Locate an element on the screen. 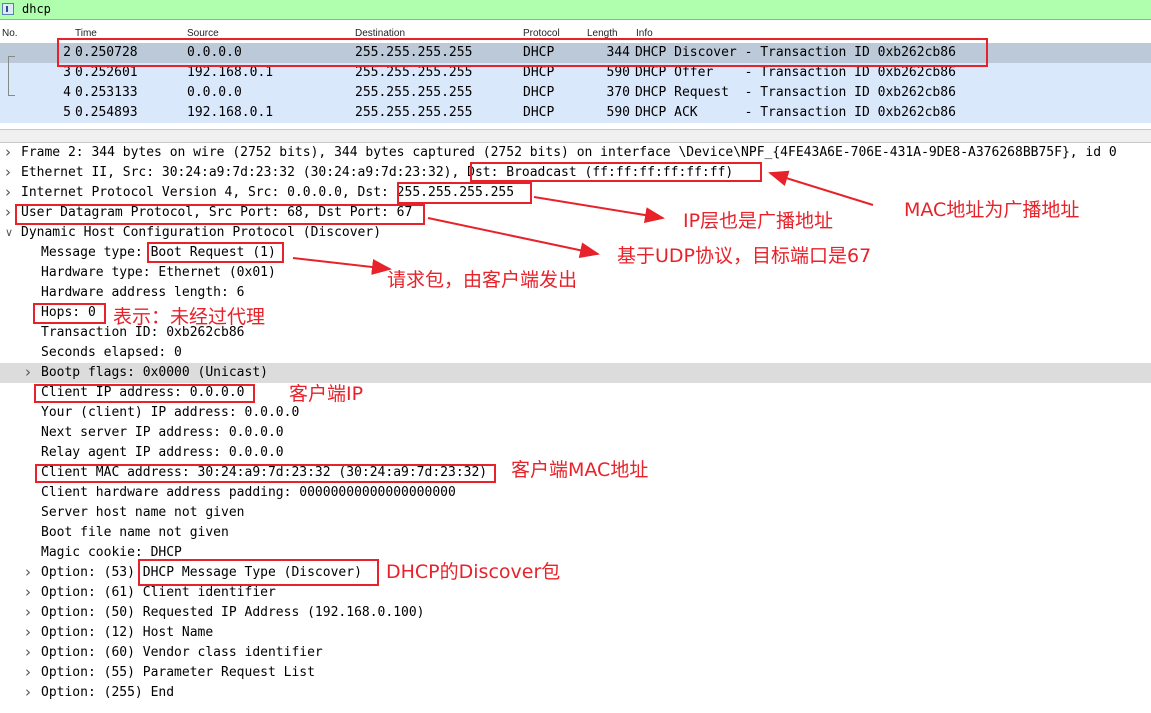 The image size is (1151, 713). annotation-udp-port: 基于UDP协议，目标端口是67 is located at coordinates (744, 256).